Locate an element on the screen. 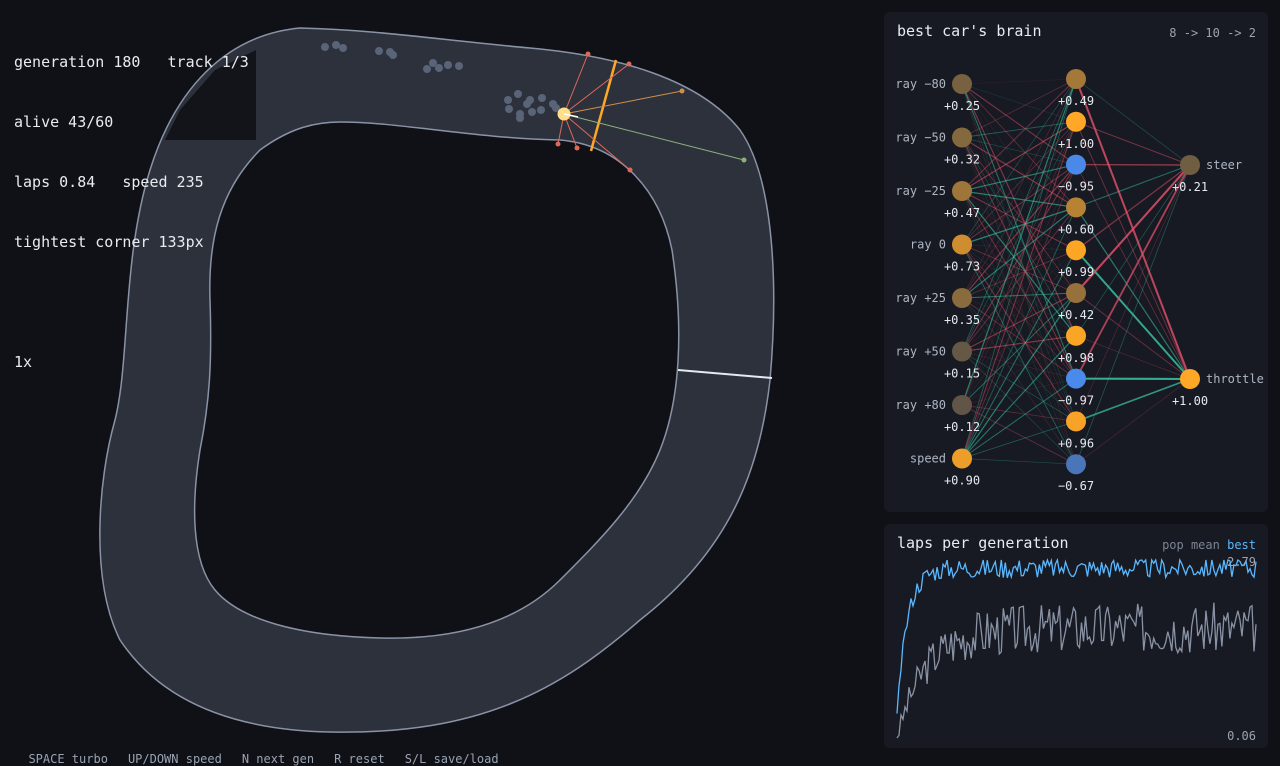  input-node-value: +0.35 is located at coordinates (962, 320).